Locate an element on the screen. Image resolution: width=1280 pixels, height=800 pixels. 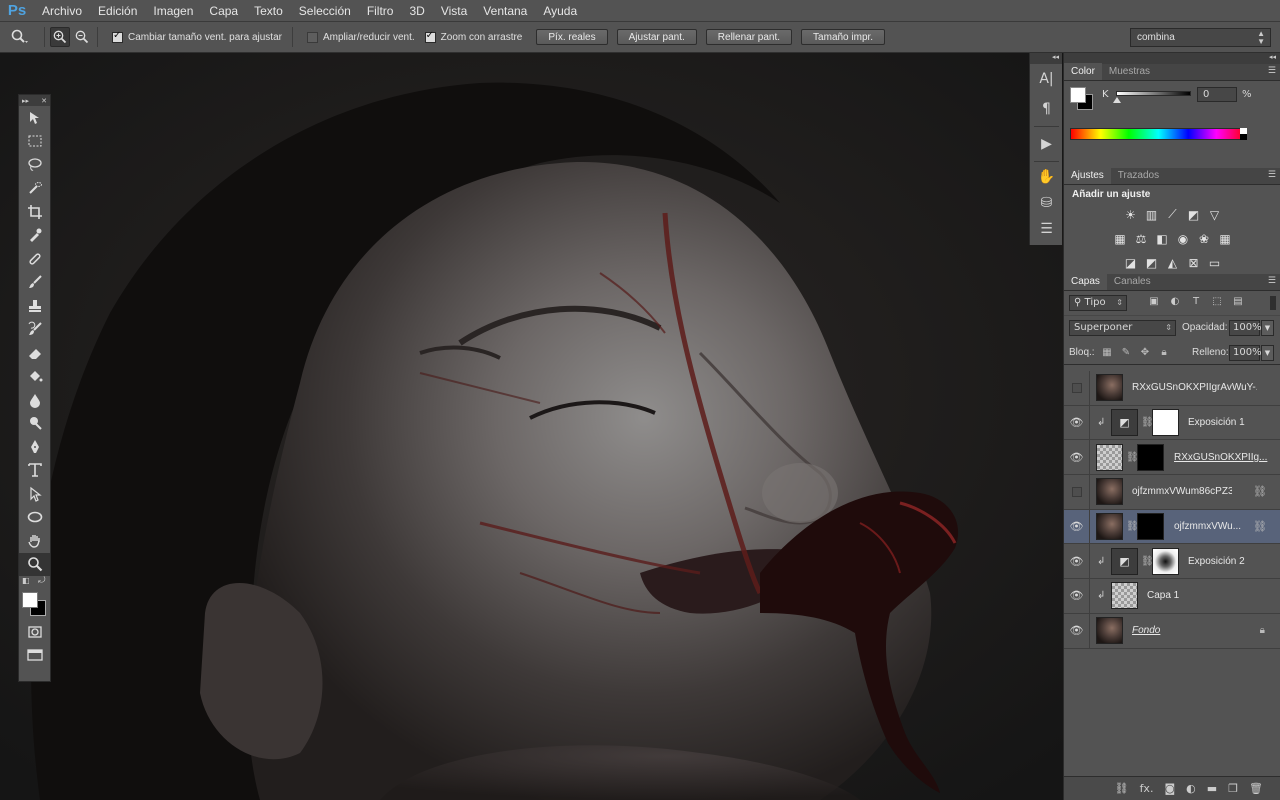
tab-color: Color is located at coordinates (1083, 71).